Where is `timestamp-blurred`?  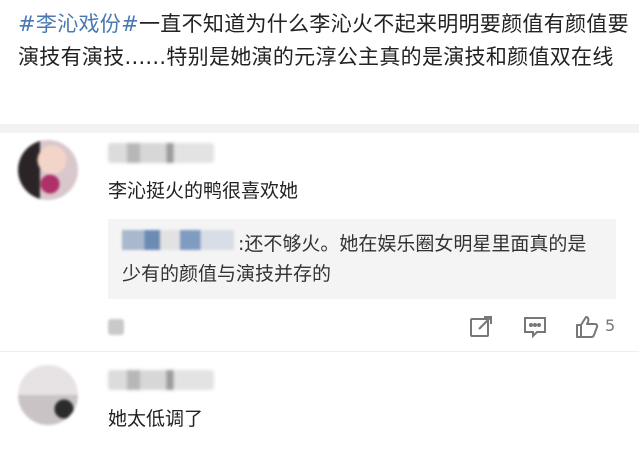
timestamp-blurred is located at coordinates (116, 327).